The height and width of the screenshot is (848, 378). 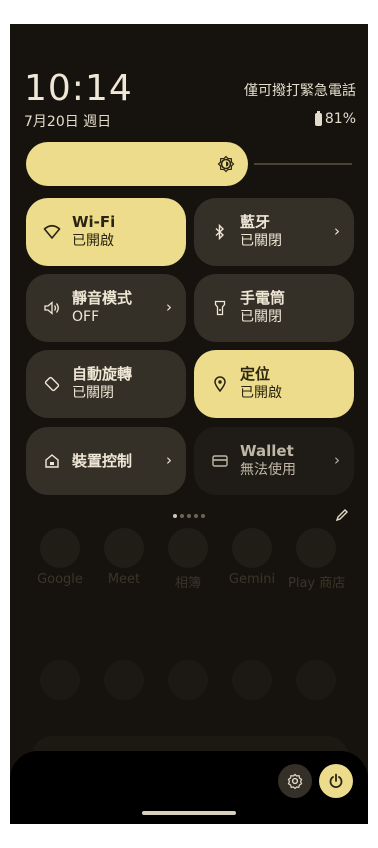 What do you see at coordinates (220, 232) in the screenshot?
I see `bluetooth-icon` at bounding box center [220, 232].